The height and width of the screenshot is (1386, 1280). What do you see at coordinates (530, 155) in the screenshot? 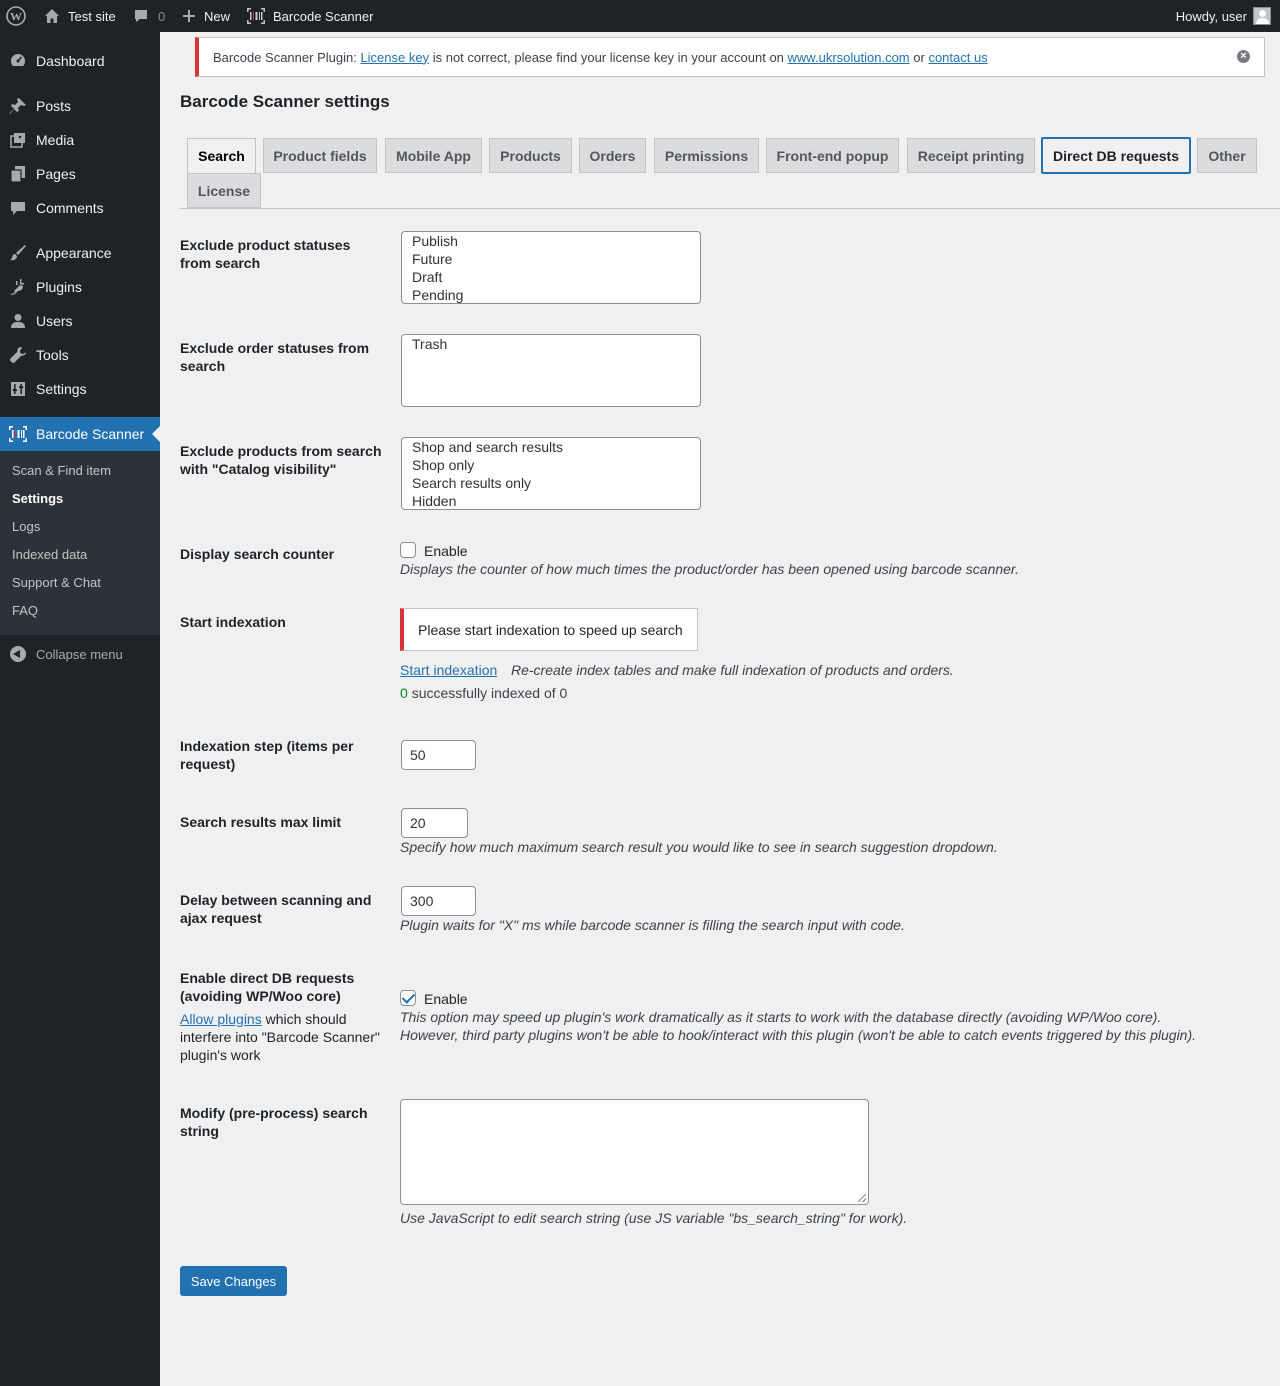
I see `tab-products: Products` at bounding box center [530, 155].